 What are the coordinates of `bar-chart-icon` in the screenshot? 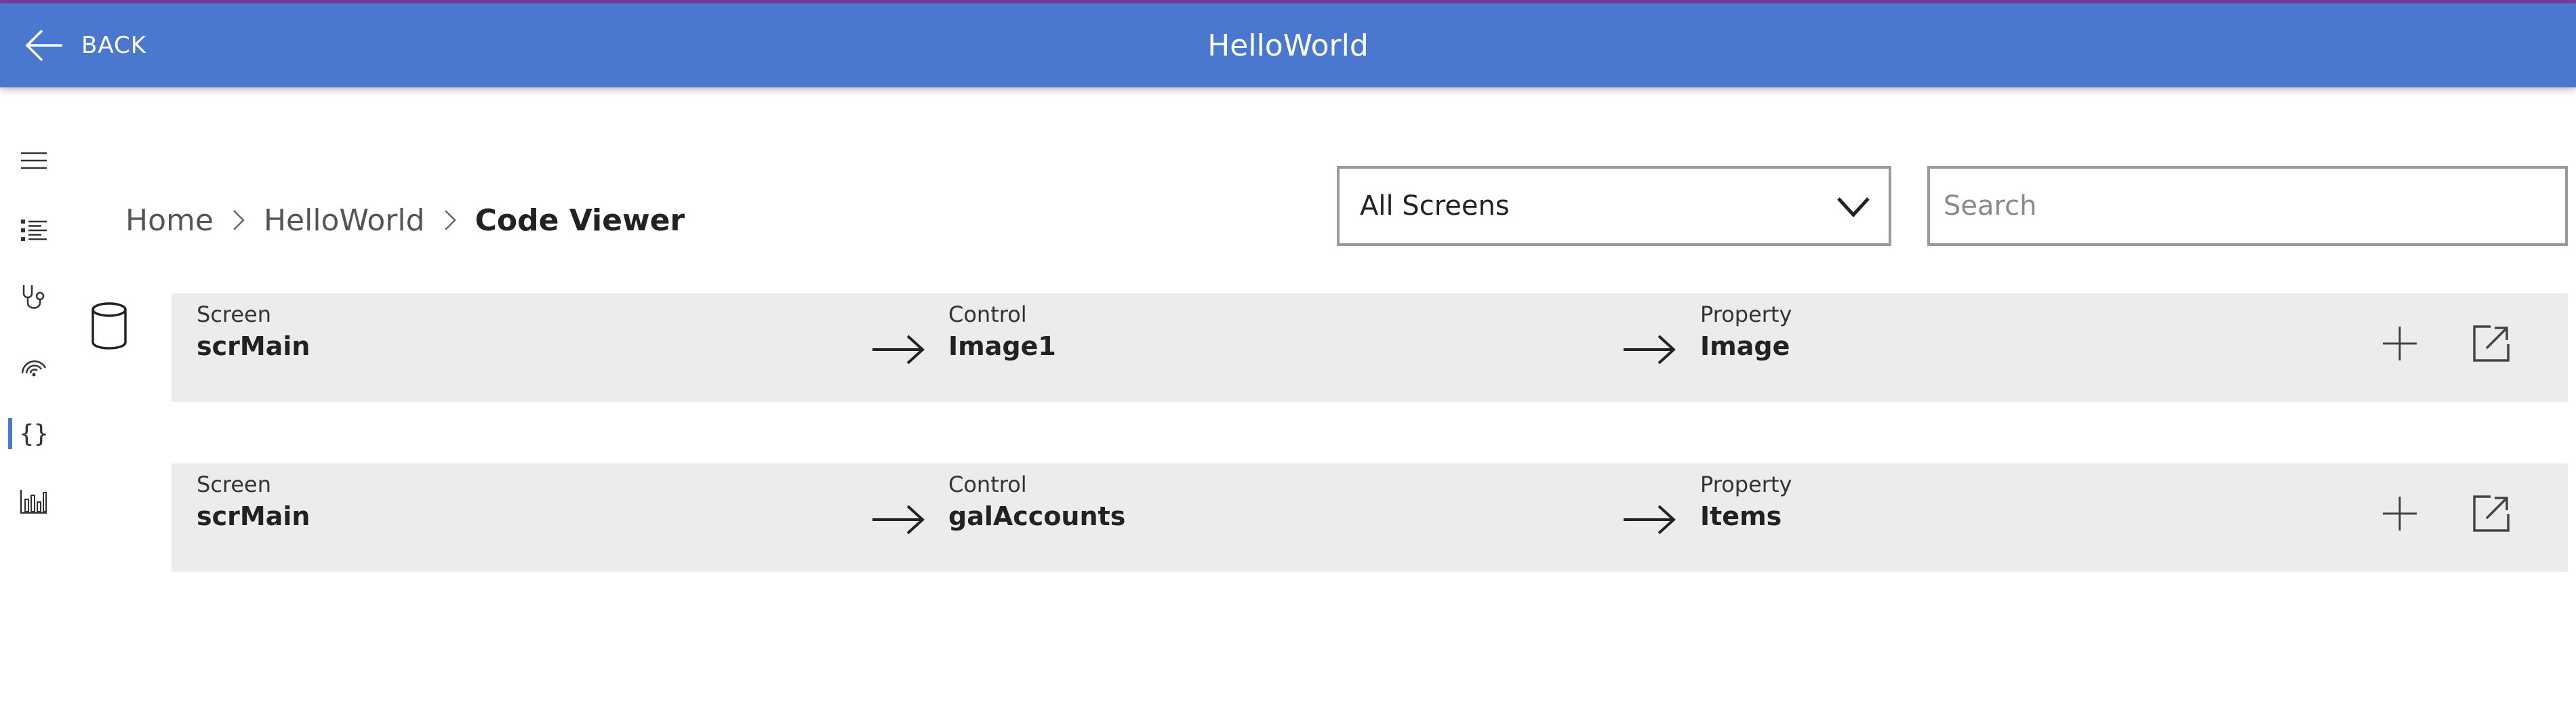 It's located at (33, 502).